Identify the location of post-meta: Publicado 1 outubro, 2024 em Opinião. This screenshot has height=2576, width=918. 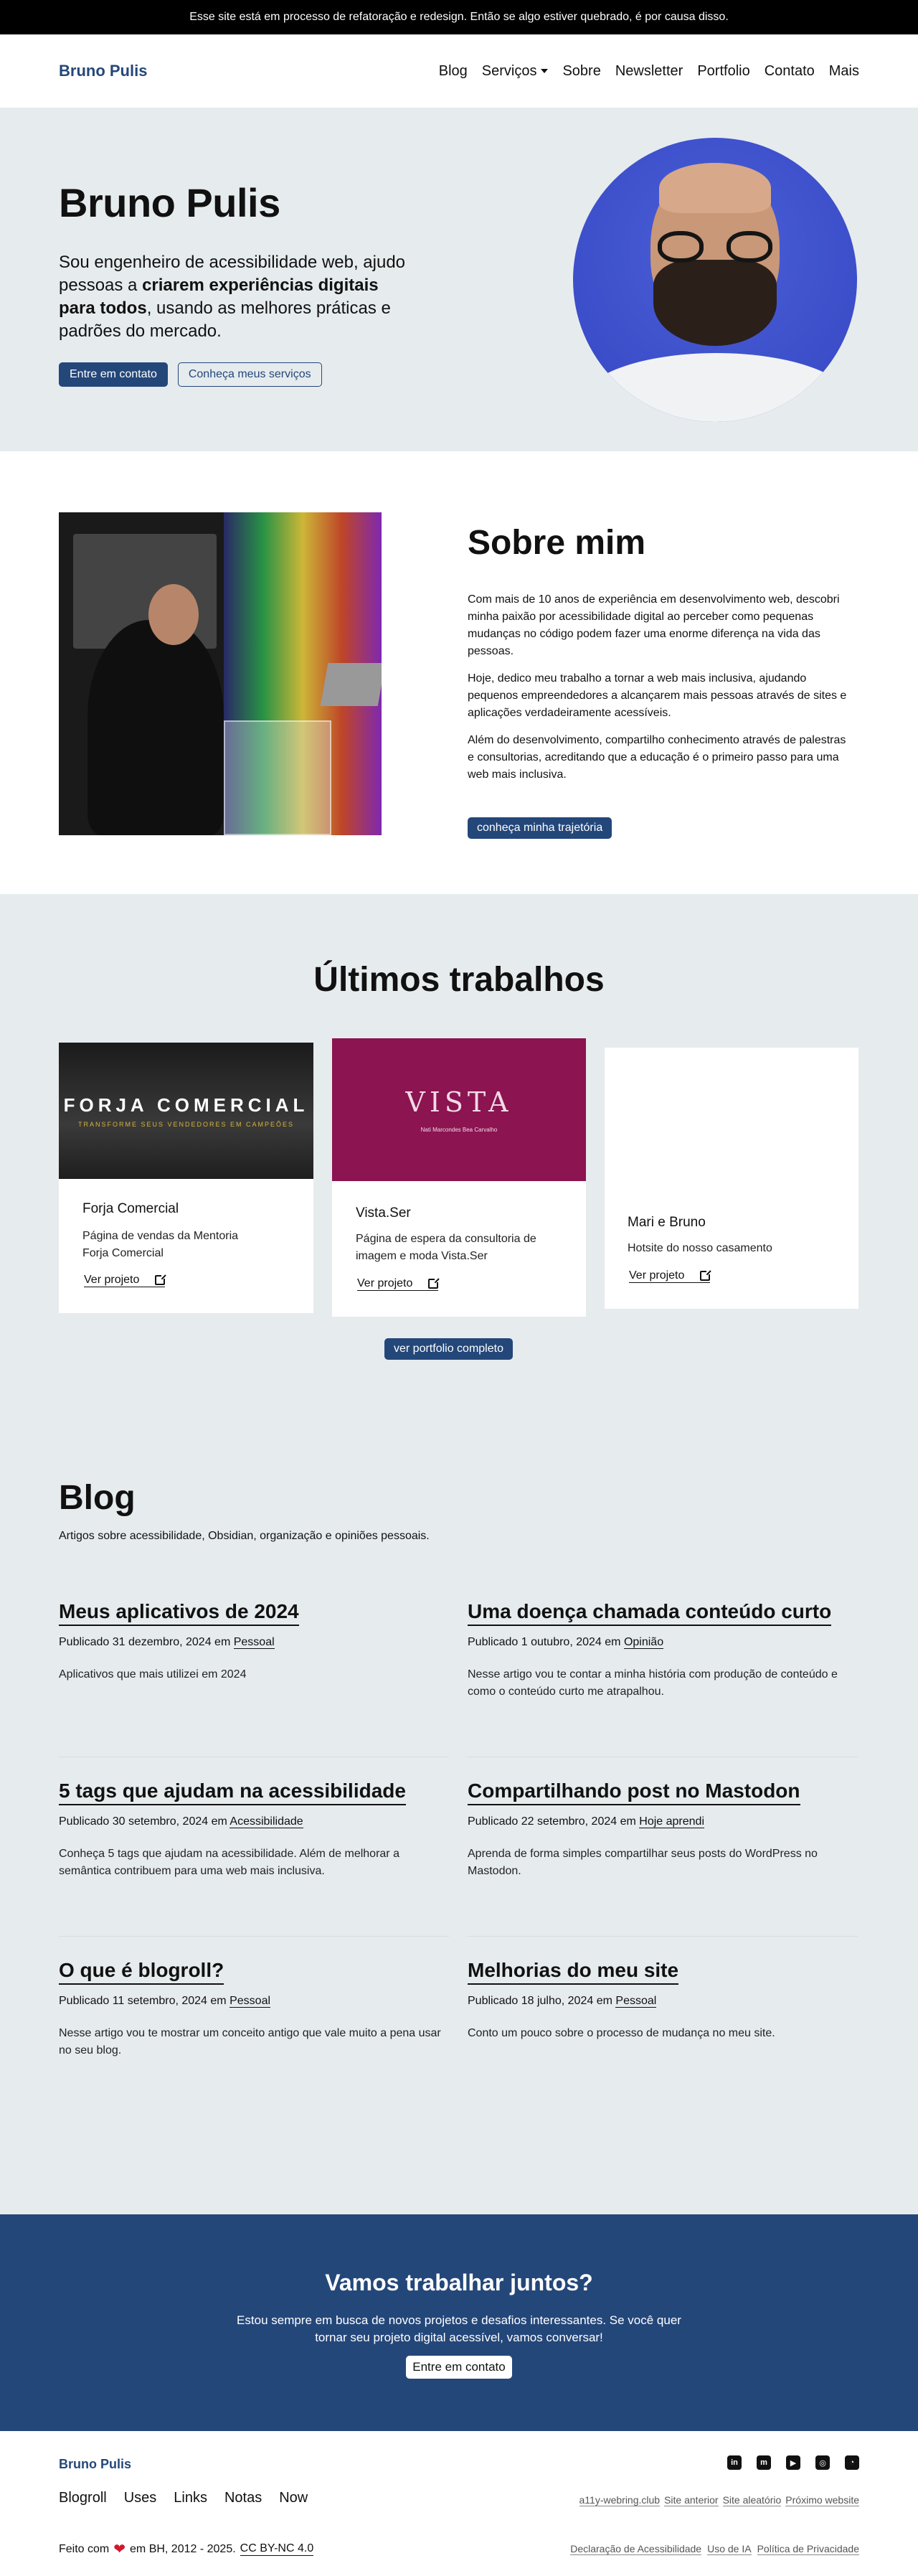
(663, 1642).